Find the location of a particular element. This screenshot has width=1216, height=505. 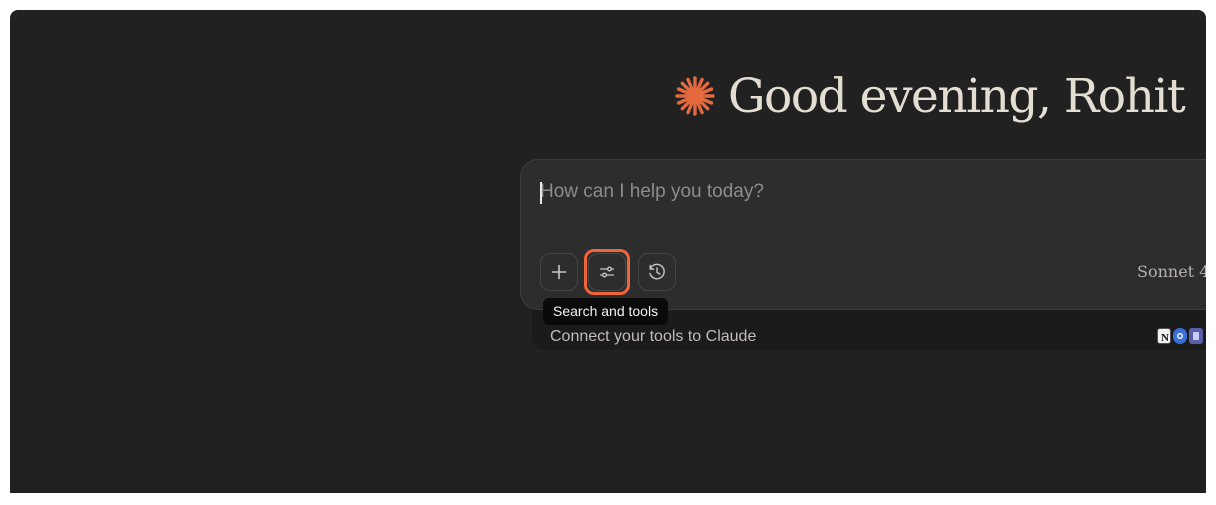

svg-text: N is located at coordinates (1165, 338).